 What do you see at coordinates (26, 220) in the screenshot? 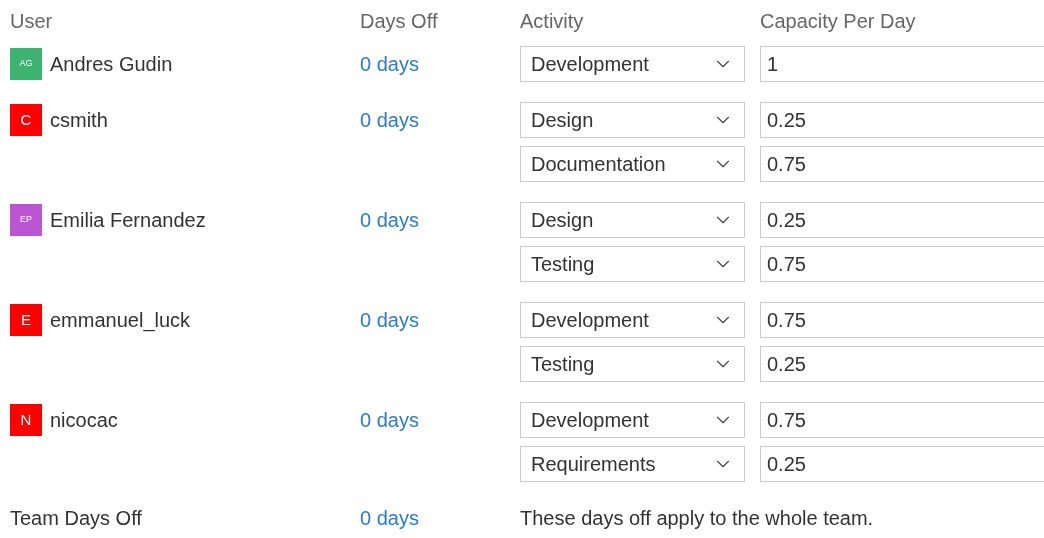
I see `avatar: EP` at bounding box center [26, 220].